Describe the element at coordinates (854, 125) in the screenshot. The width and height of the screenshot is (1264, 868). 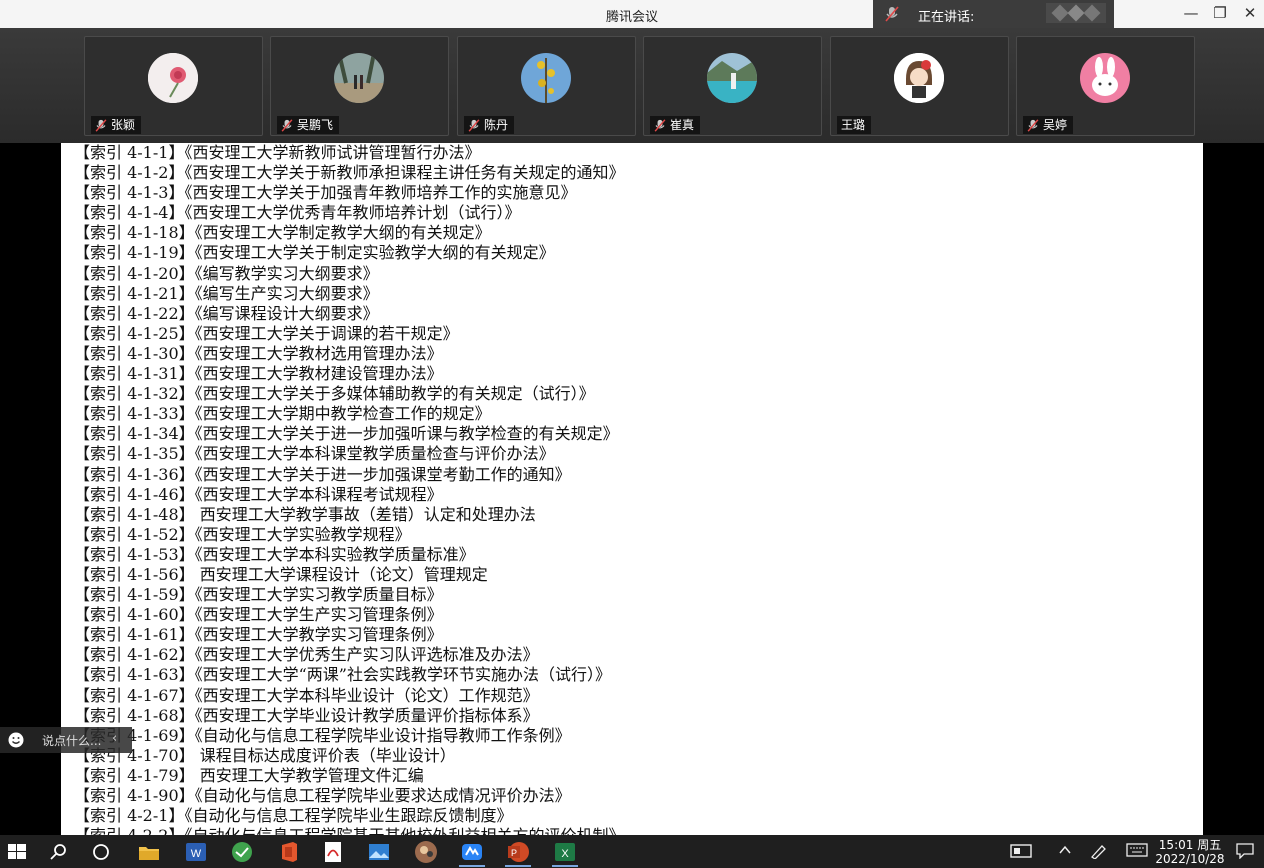
I see `participant-name: 王璐` at that location.